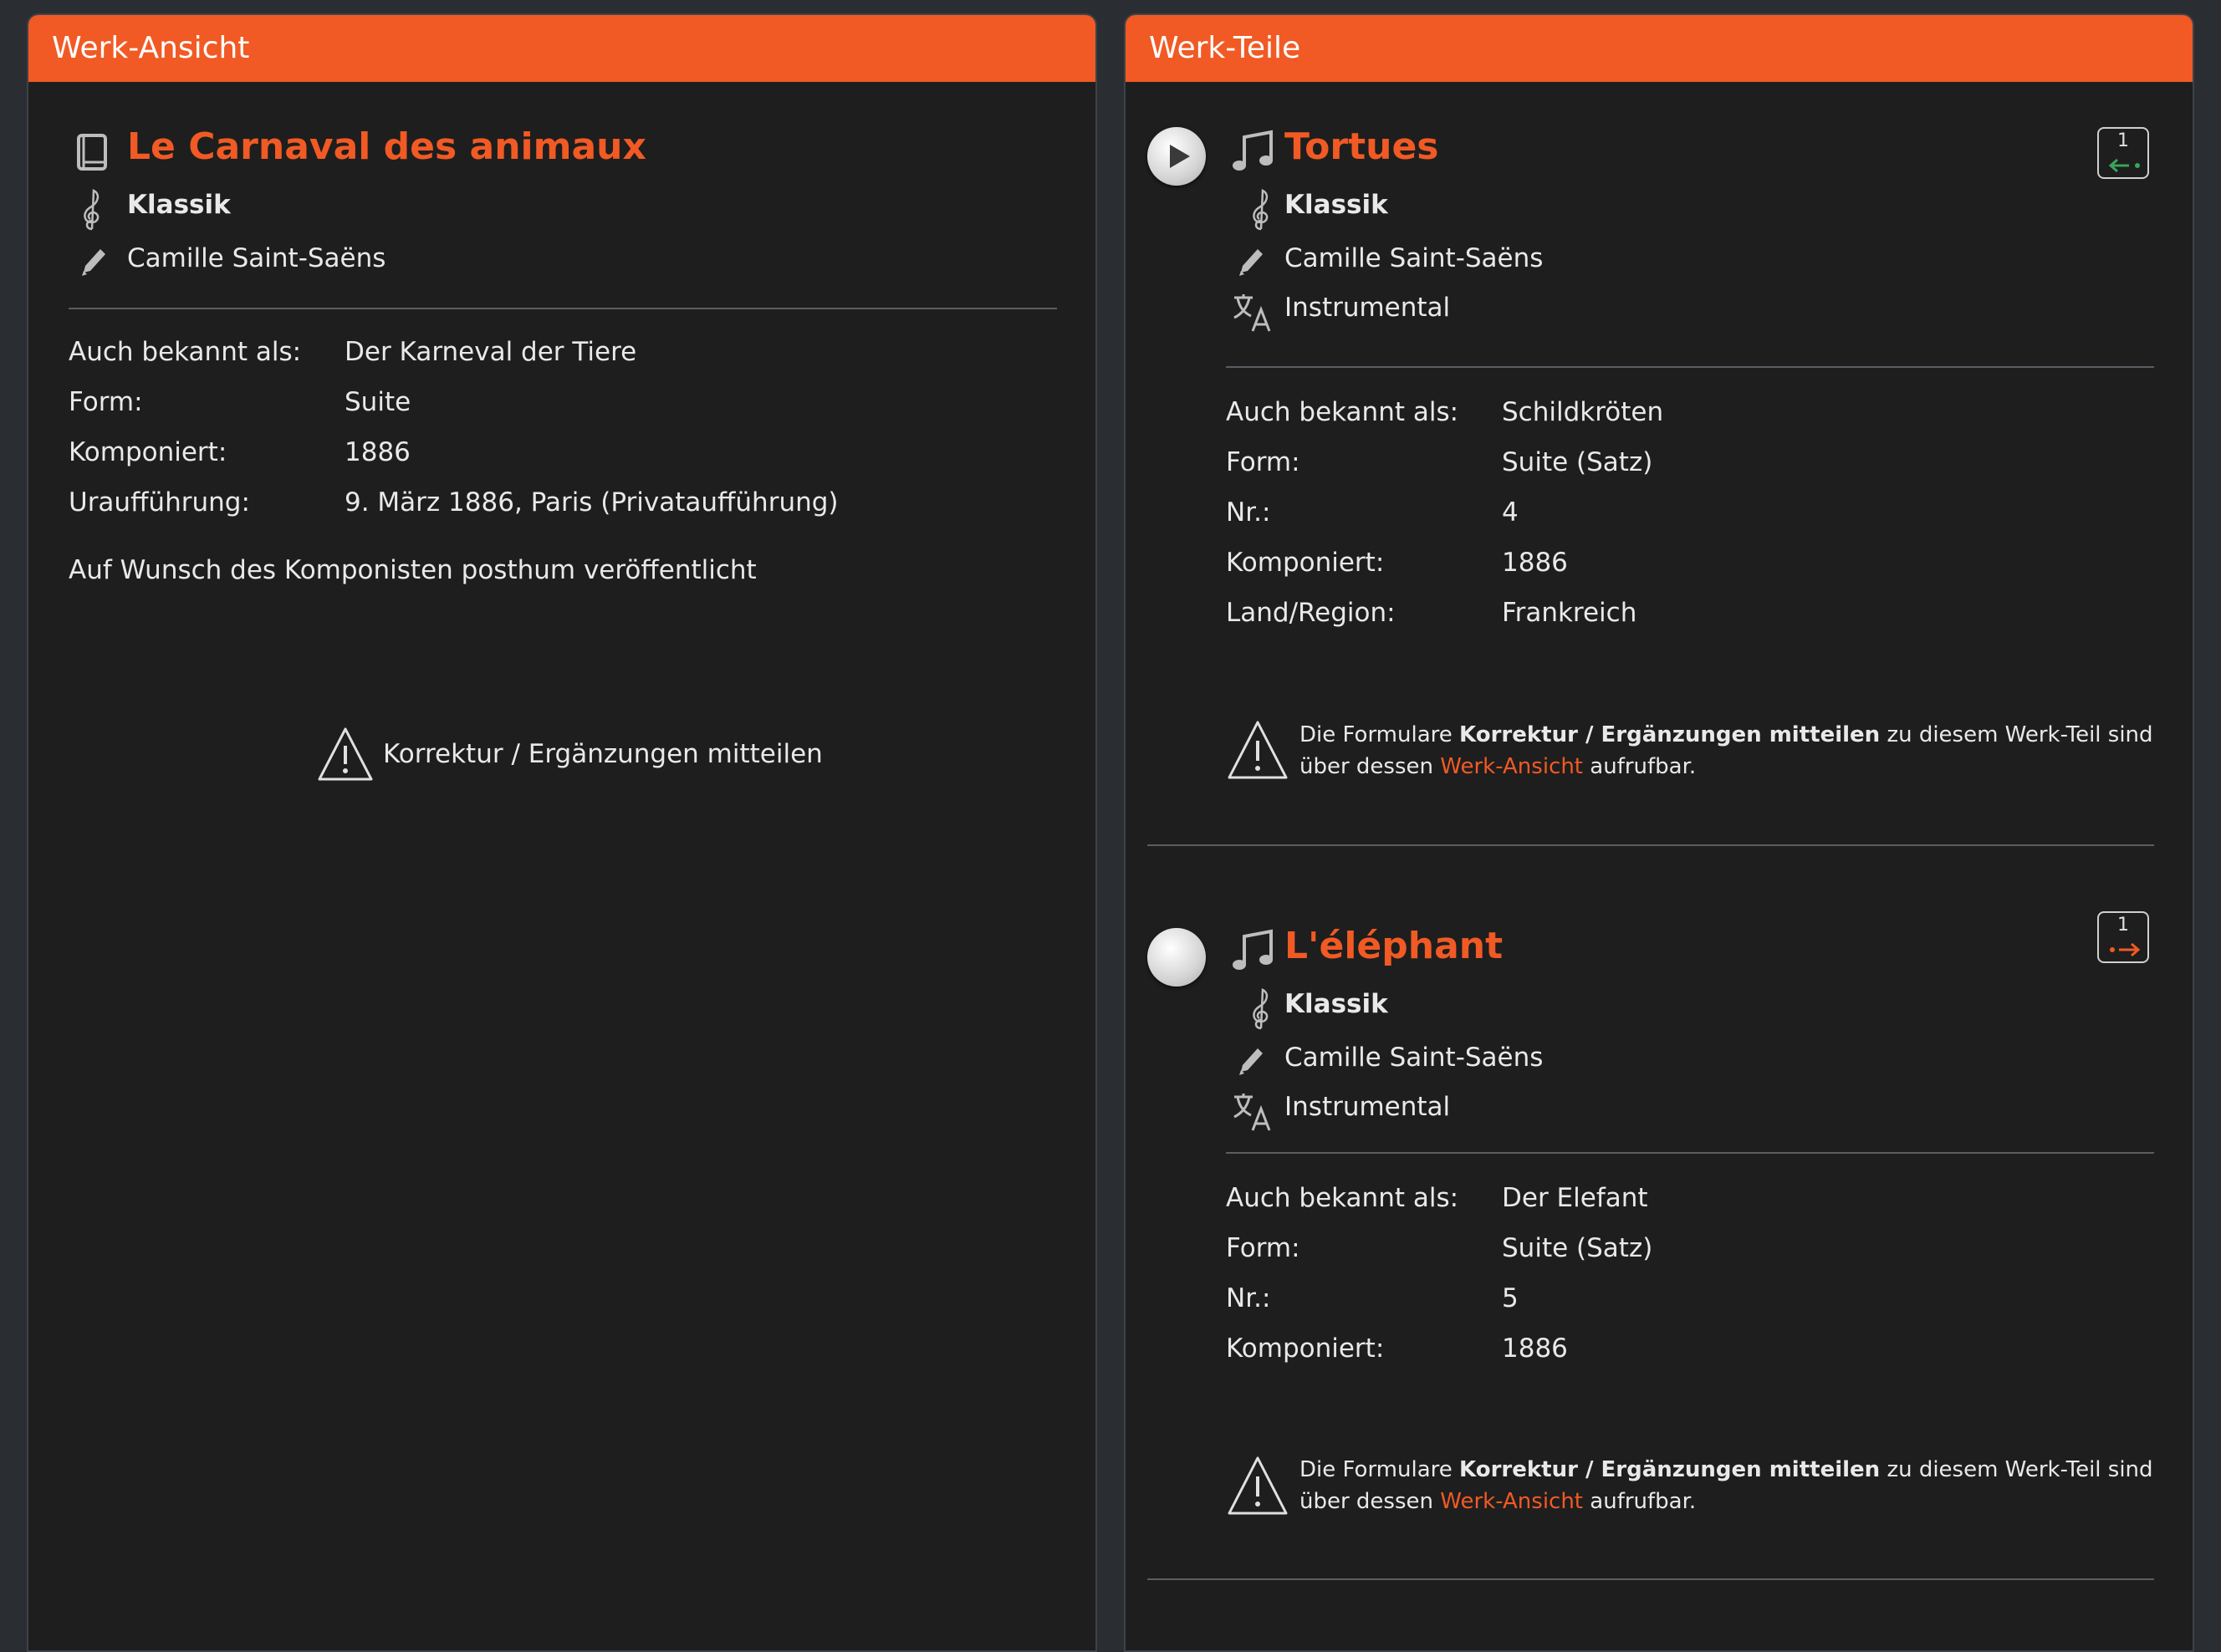  What do you see at coordinates (378, 402) in the screenshot?
I see `detail-value-form: Suite` at bounding box center [378, 402].